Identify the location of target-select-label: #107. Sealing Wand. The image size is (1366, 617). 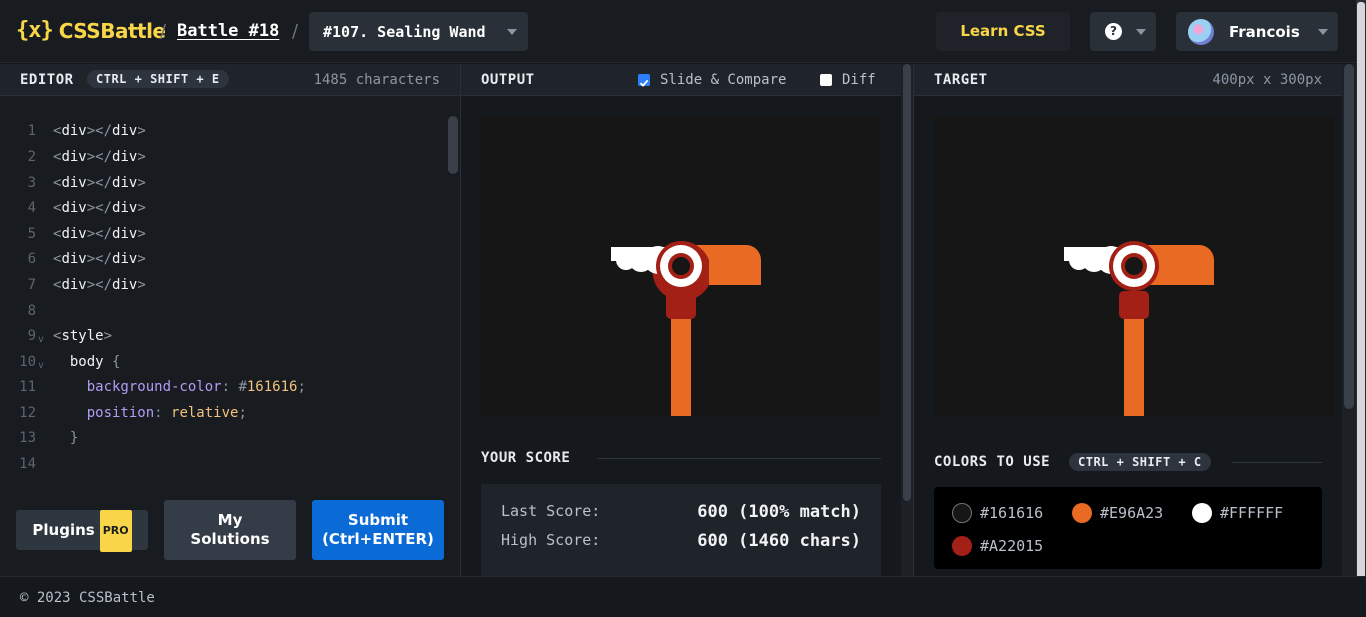
(404, 32).